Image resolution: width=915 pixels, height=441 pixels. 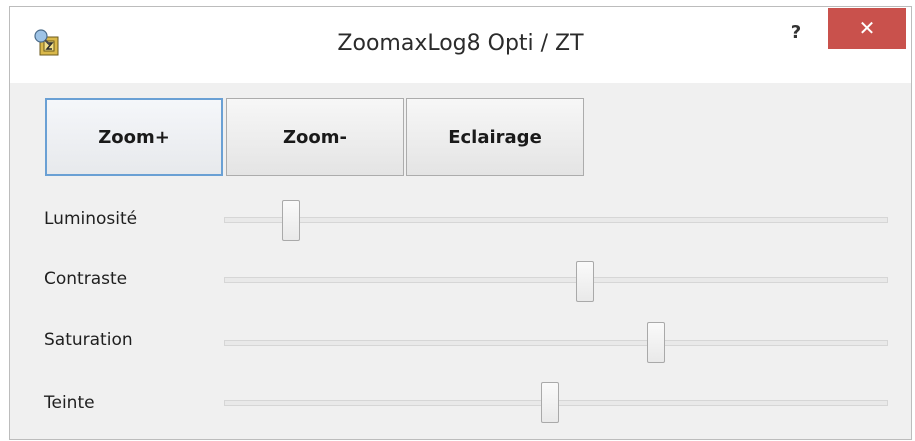 What do you see at coordinates (291, 220) in the screenshot?
I see `brightness-thumb` at bounding box center [291, 220].